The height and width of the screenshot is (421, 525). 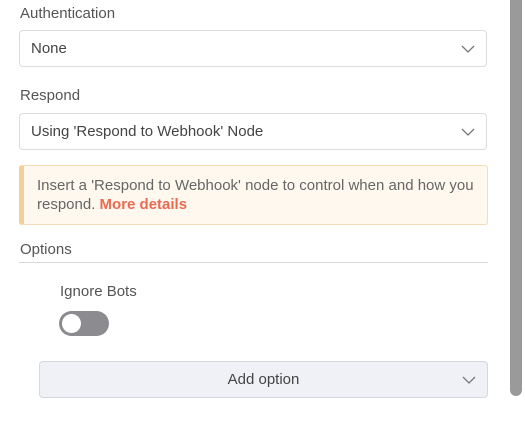 I want to click on options-divider, so click(x=253, y=262).